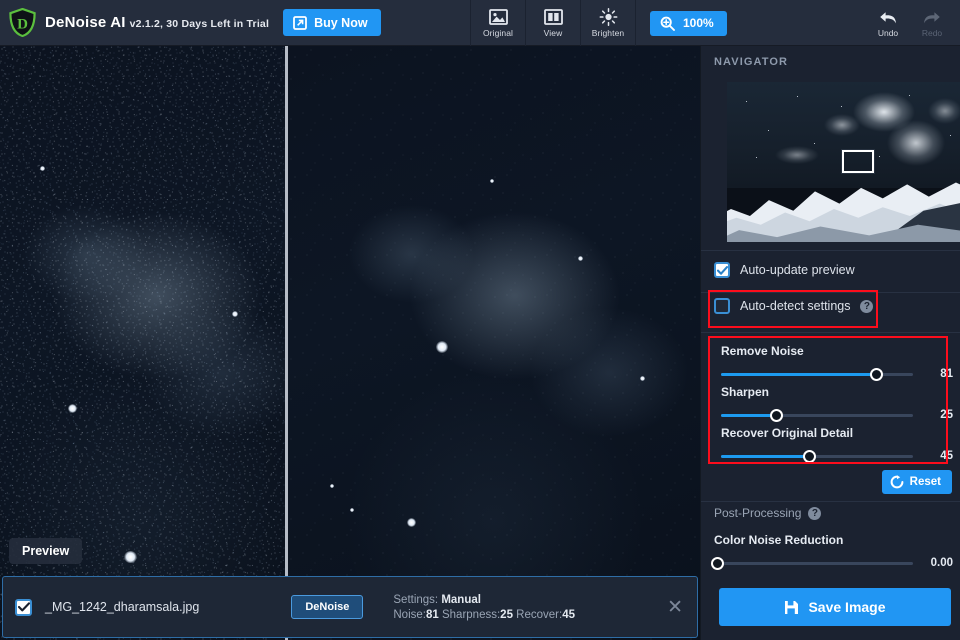  I want to click on zoom-level-button: 100%, so click(688, 23).